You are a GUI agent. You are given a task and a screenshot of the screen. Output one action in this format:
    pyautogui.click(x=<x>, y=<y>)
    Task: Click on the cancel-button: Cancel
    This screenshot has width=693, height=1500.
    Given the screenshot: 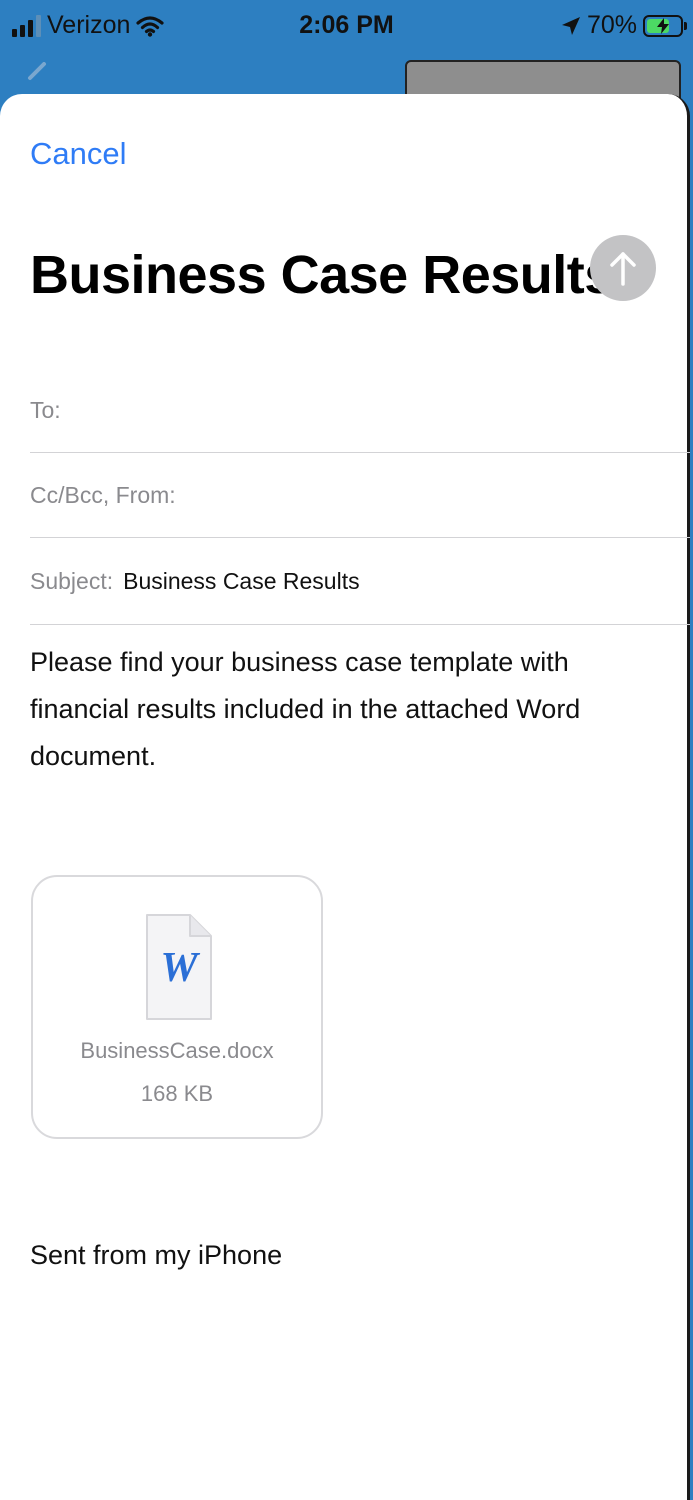 What is the action you would take?
    pyautogui.click(x=78, y=154)
    